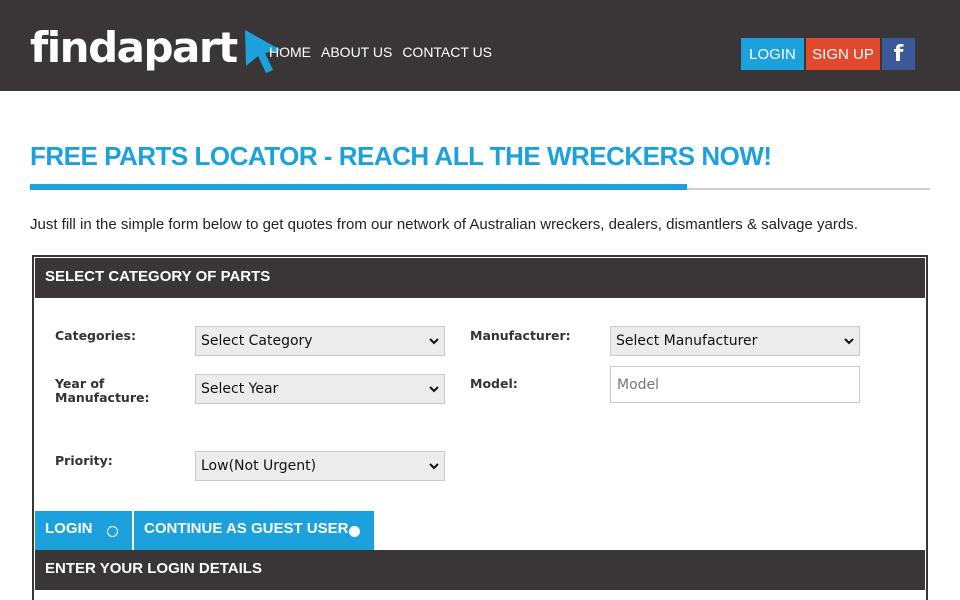 Image resolution: width=960 pixels, height=600 pixels. I want to click on category-select: Select Category, so click(320, 341).